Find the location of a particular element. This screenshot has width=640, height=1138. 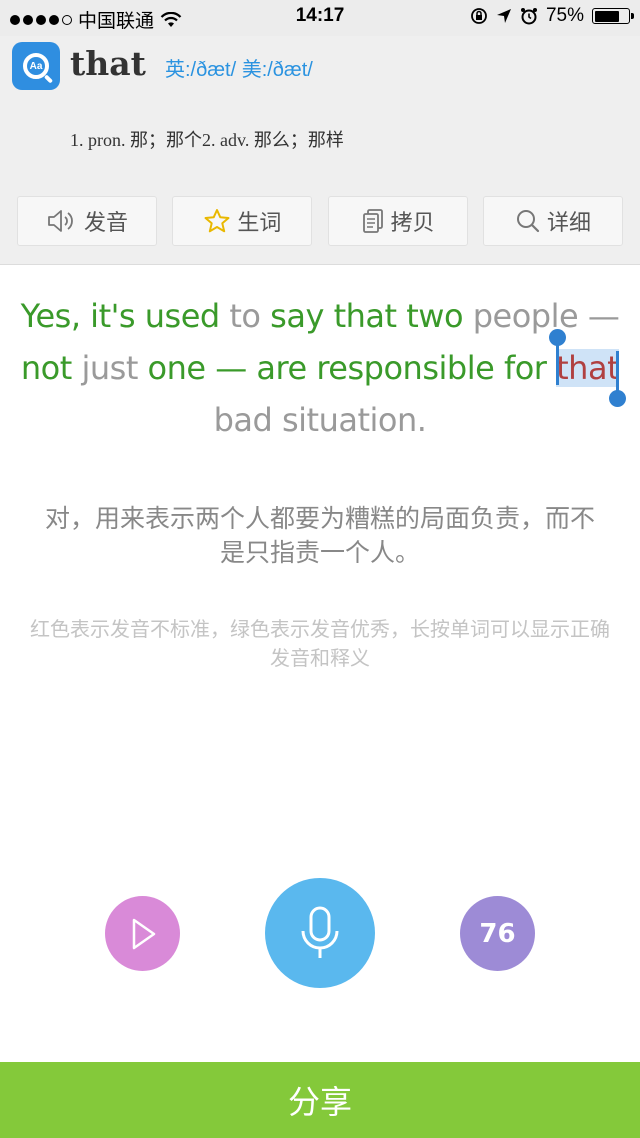

word-title: that is located at coordinates (108, 63).